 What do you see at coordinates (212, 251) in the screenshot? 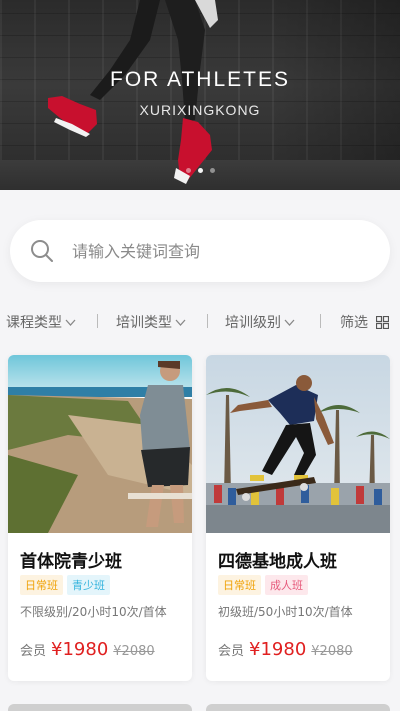
I see `search-input` at bounding box center [212, 251].